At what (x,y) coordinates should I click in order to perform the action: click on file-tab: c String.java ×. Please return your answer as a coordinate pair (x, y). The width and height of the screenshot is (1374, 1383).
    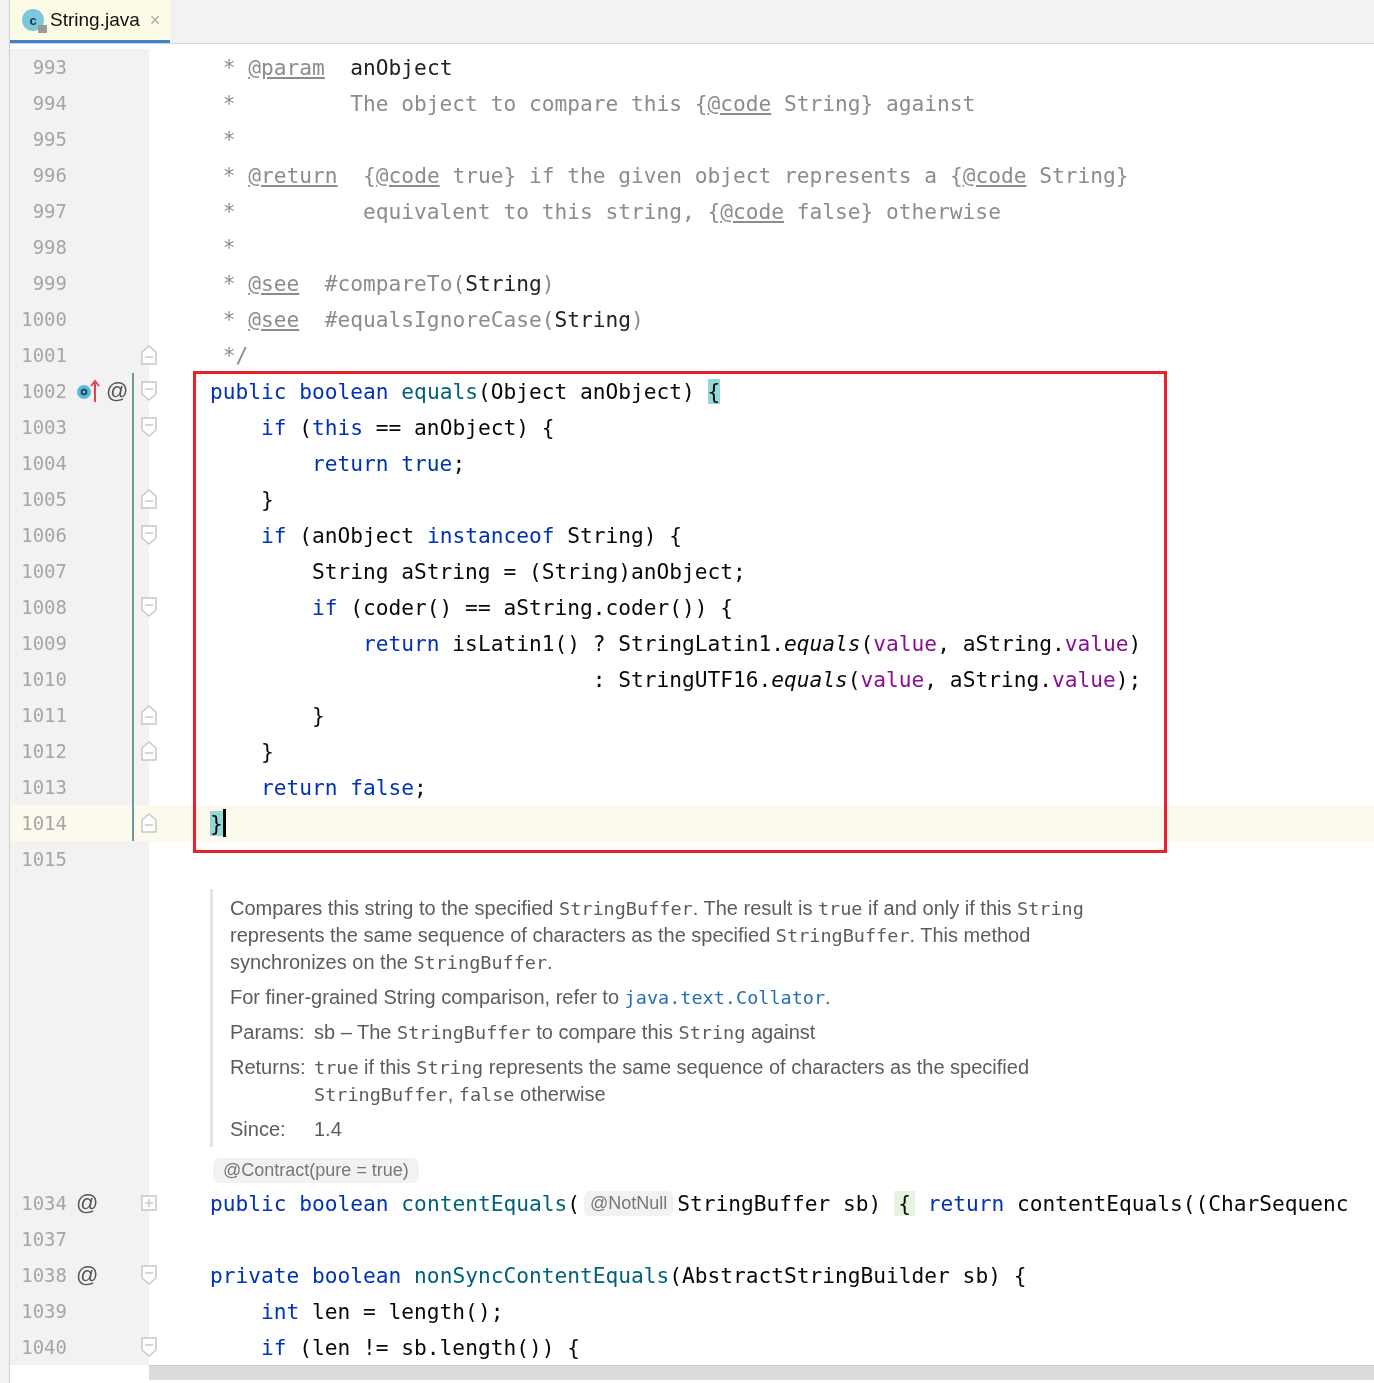
    Looking at the image, I should click on (90, 21).